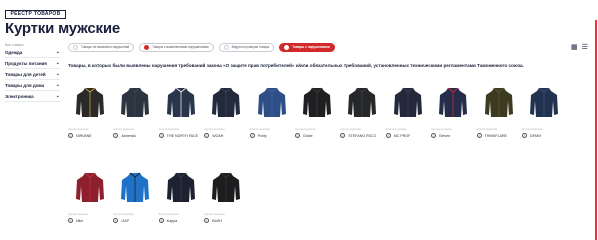 The height and width of the screenshot is (240, 598). What do you see at coordinates (495, 135) in the screenshot?
I see `brand-name: THINKFLARE` at bounding box center [495, 135].